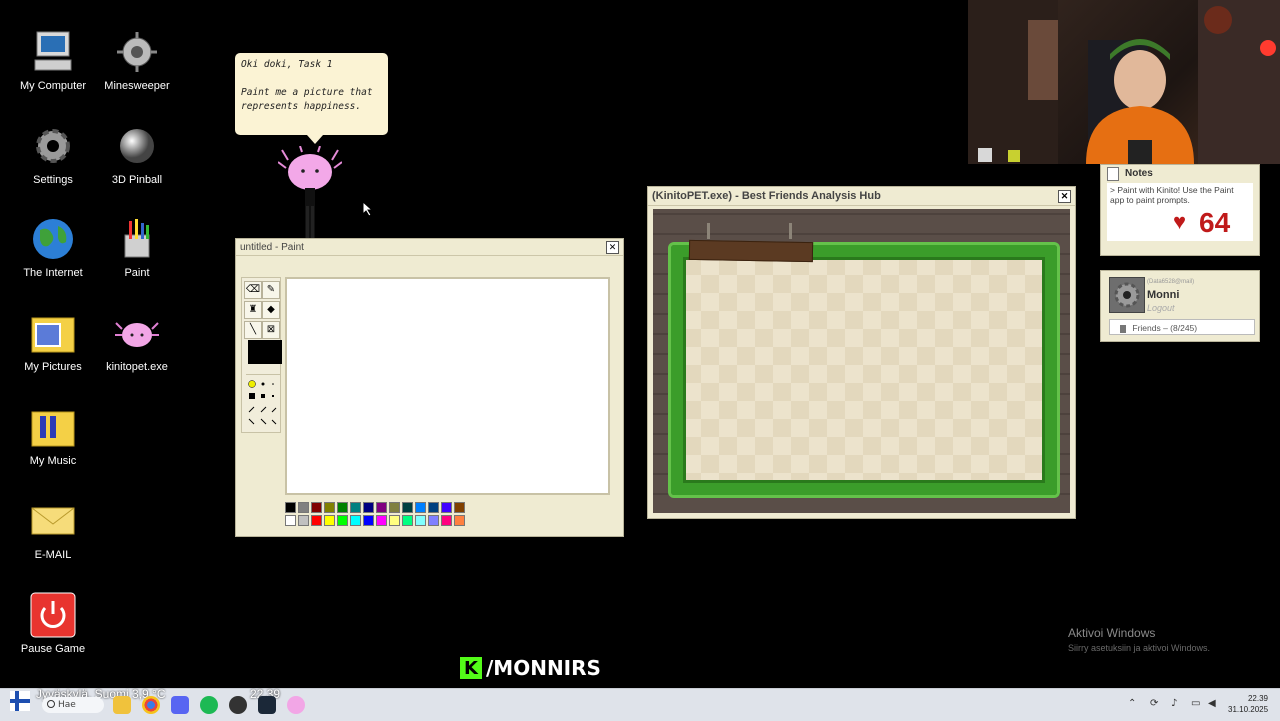 The height and width of the screenshot is (721, 1280). Describe the element at coordinates (543, 668) in the screenshot. I see `stream-handle-text: /MONNIRS` at that location.